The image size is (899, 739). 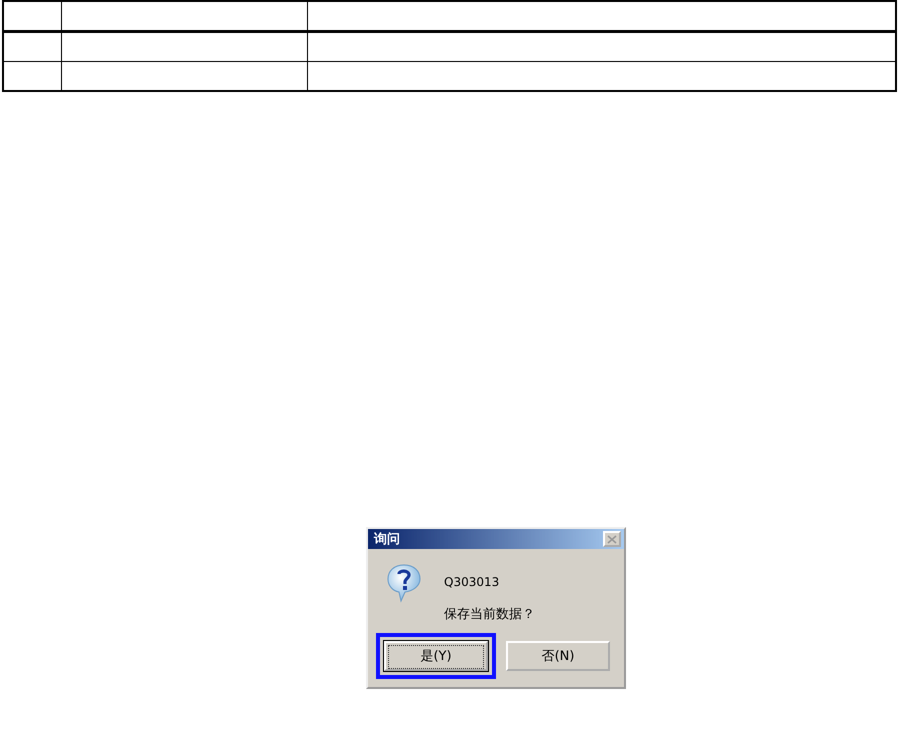 What do you see at coordinates (489, 614) in the screenshot?
I see `message-text: 保存当前数据？` at bounding box center [489, 614].